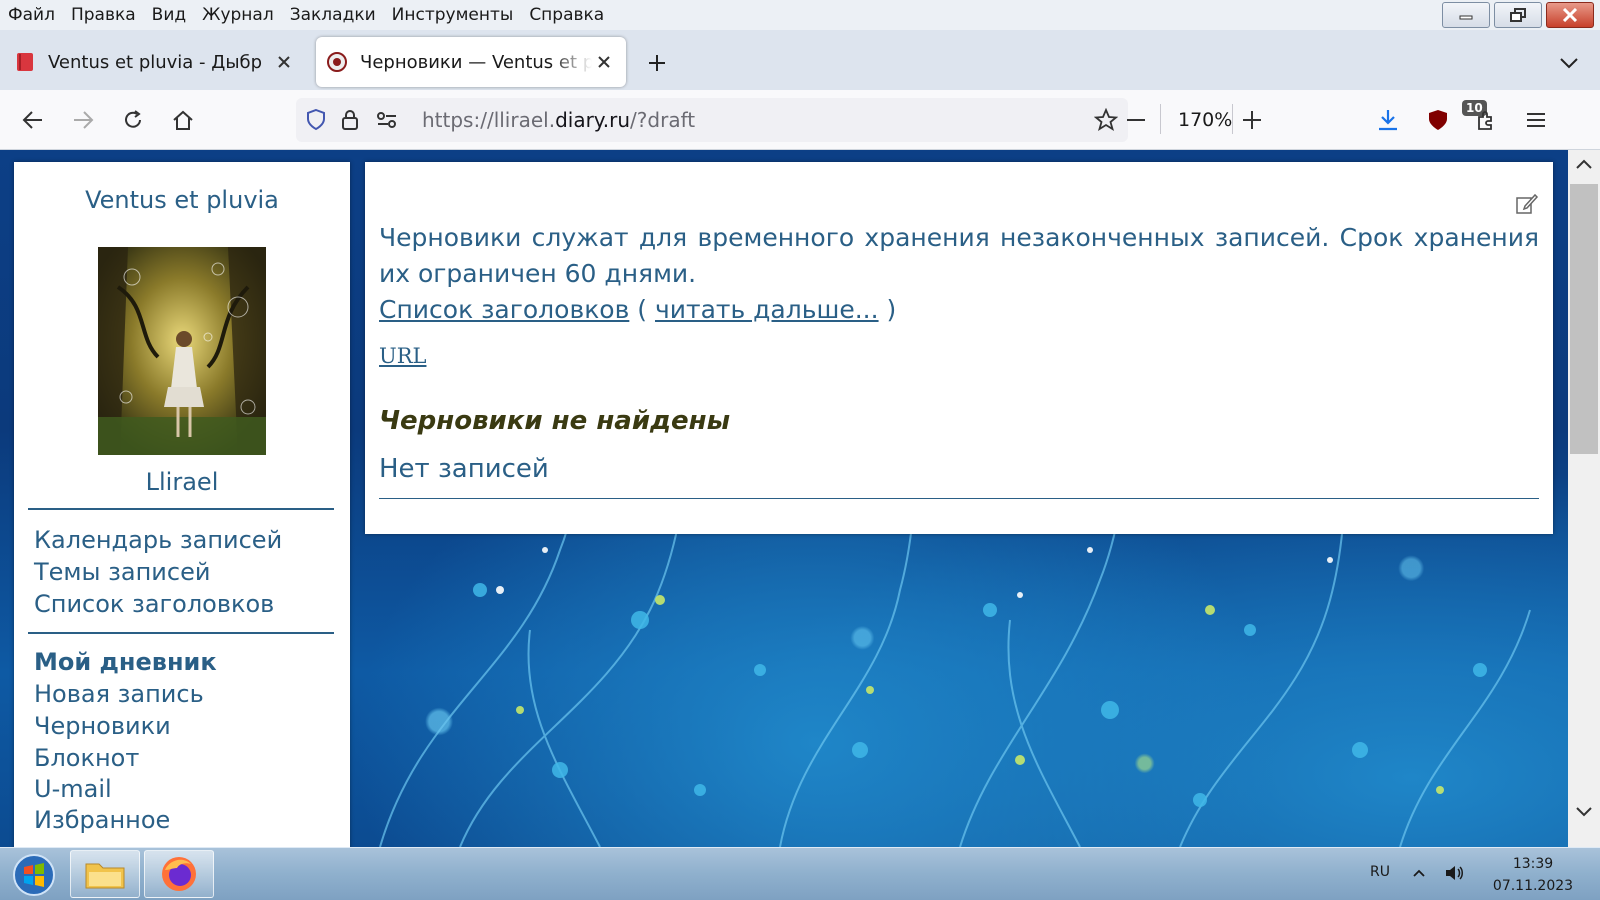 The image size is (1600, 900). What do you see at coordinates (1252, 120) in the screenshot?
I see `zoom-in-button` at bounding box center [1252, 120].